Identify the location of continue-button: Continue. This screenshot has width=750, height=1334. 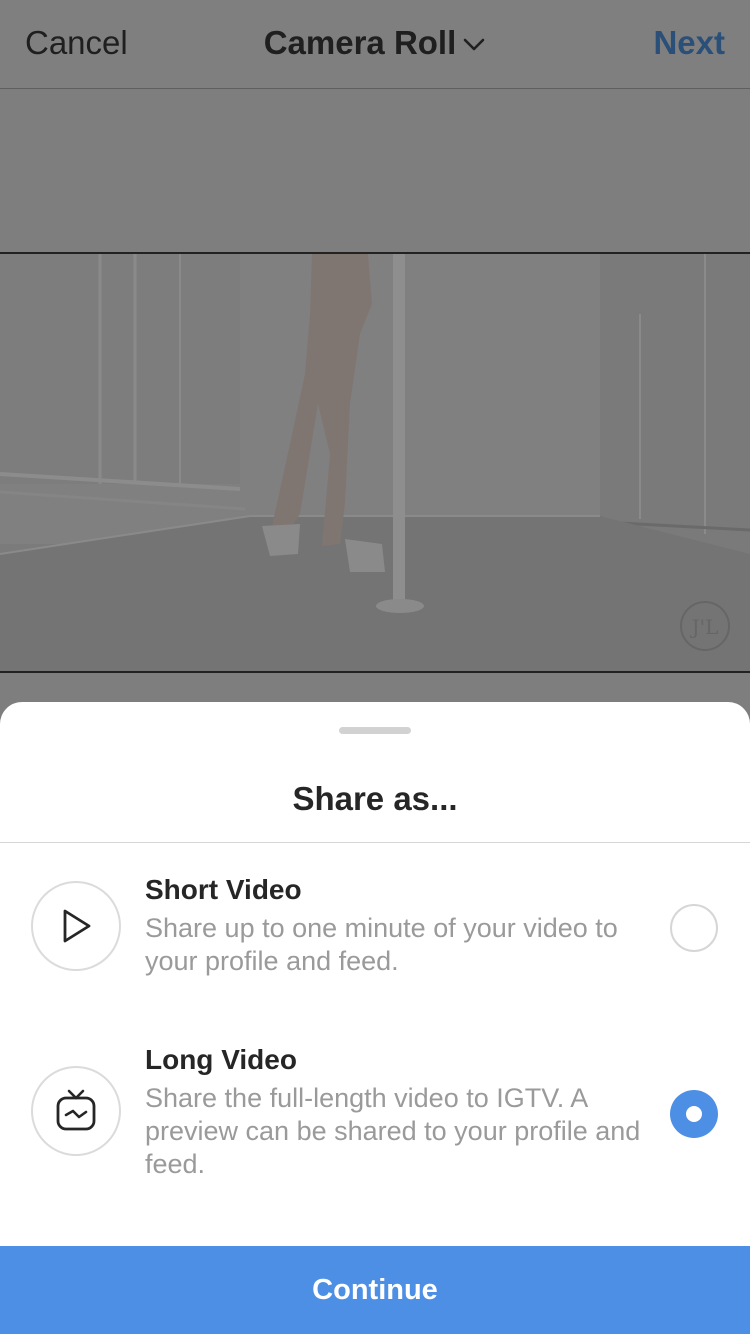
(375, 1290).